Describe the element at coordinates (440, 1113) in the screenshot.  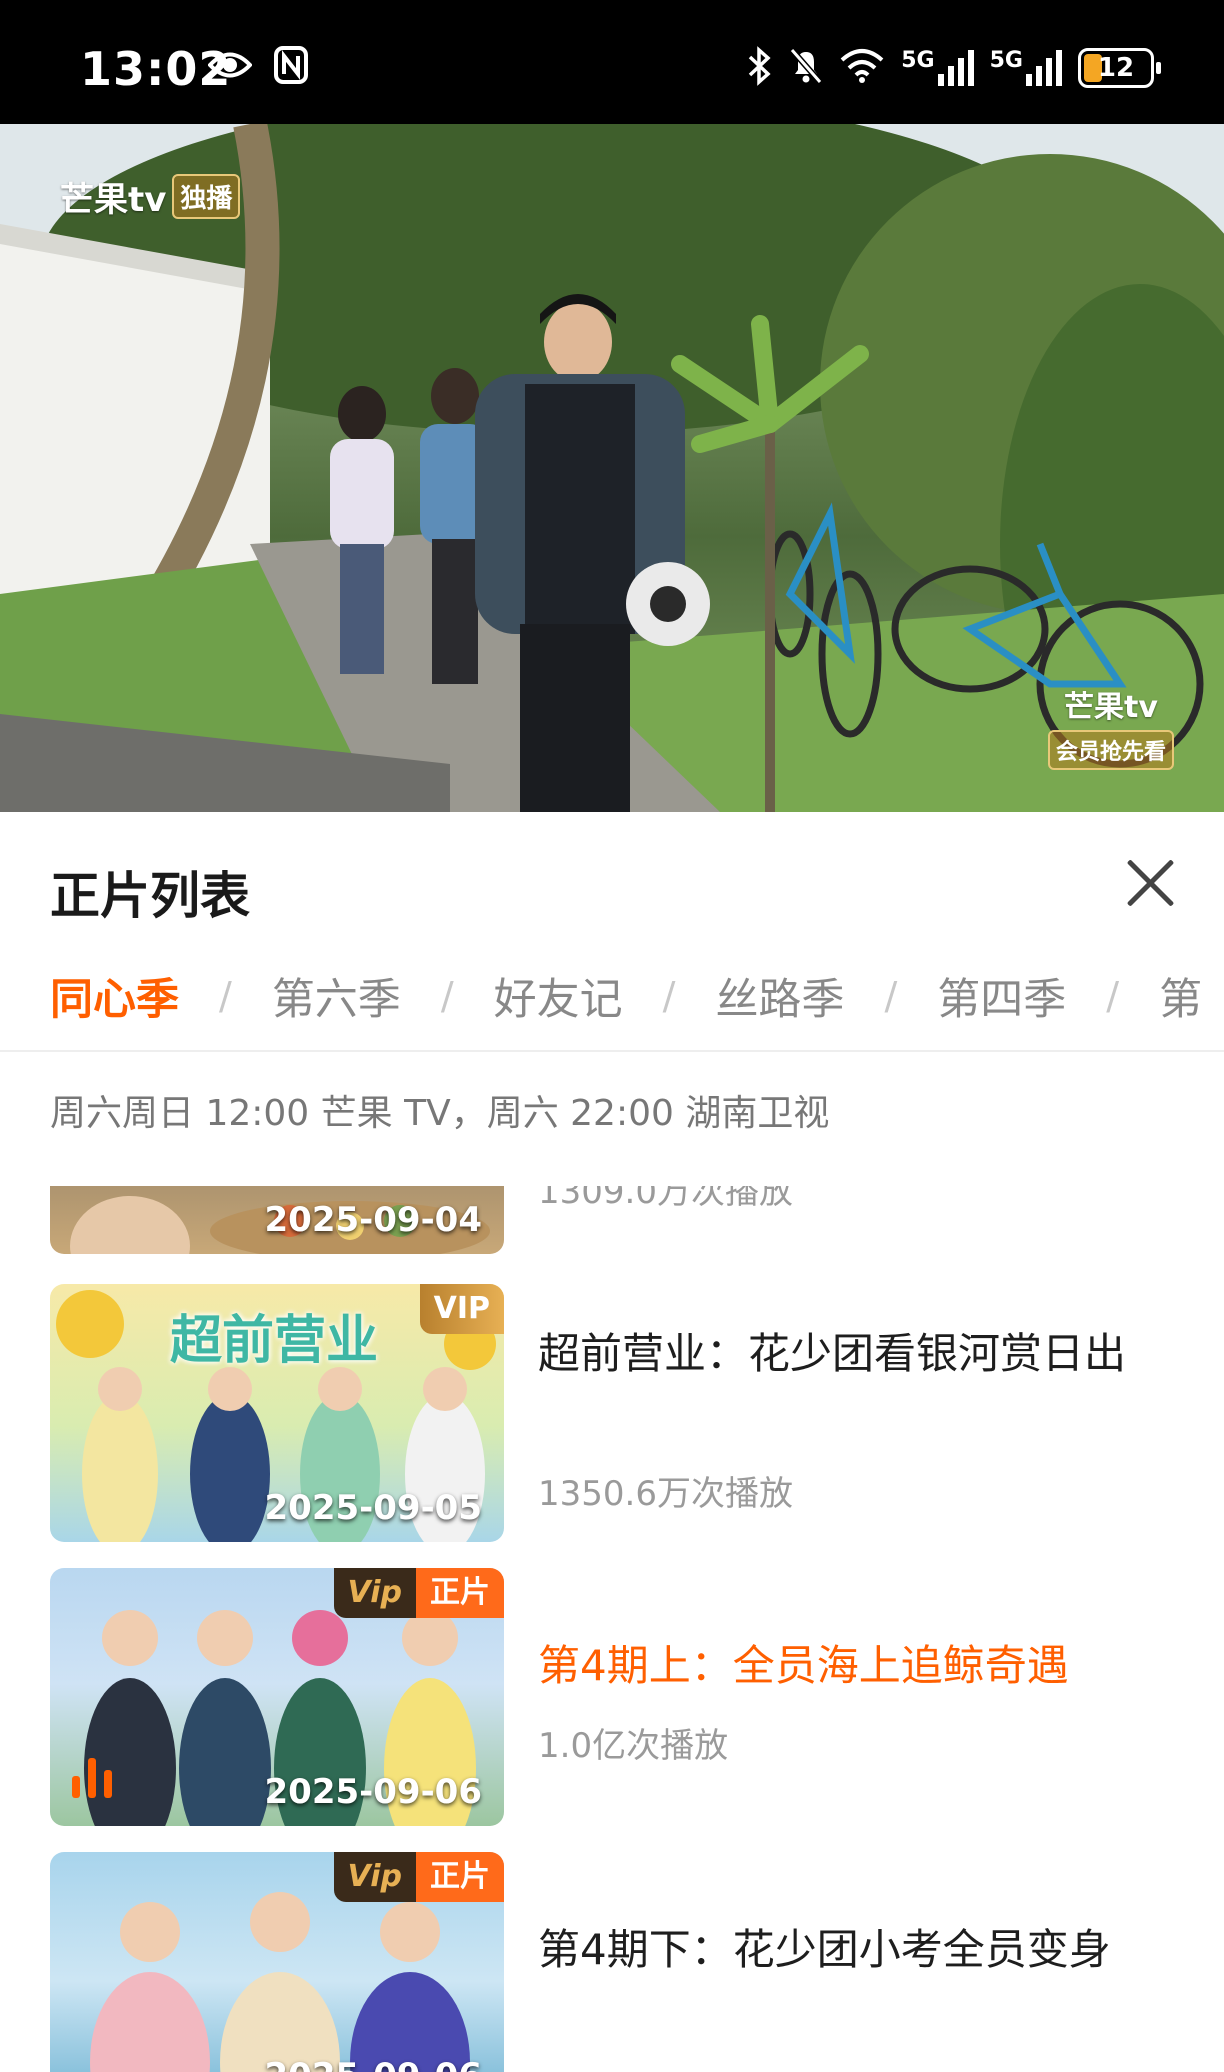
I see `broadcast-schedule: 周六周日 12:00 芒果 TV，周六 22:00 湖南卫视` at that location.